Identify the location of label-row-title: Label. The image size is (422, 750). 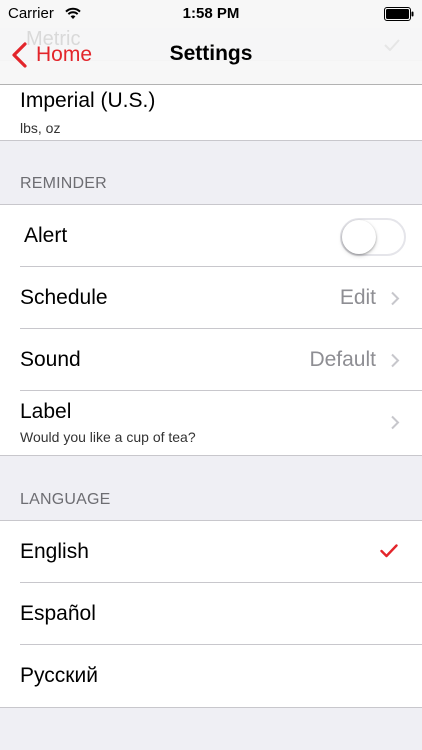
(46, 411).